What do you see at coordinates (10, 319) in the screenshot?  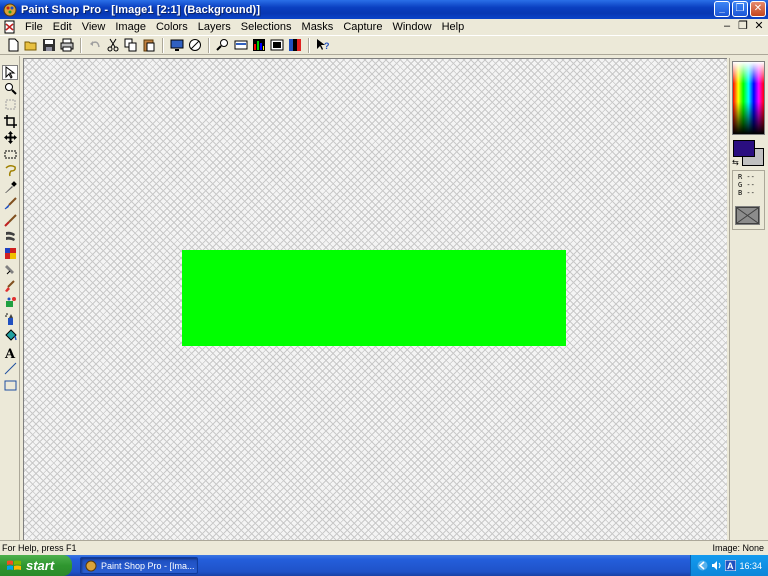 I see `airbrush-icon` at bounding box center [10, 319].